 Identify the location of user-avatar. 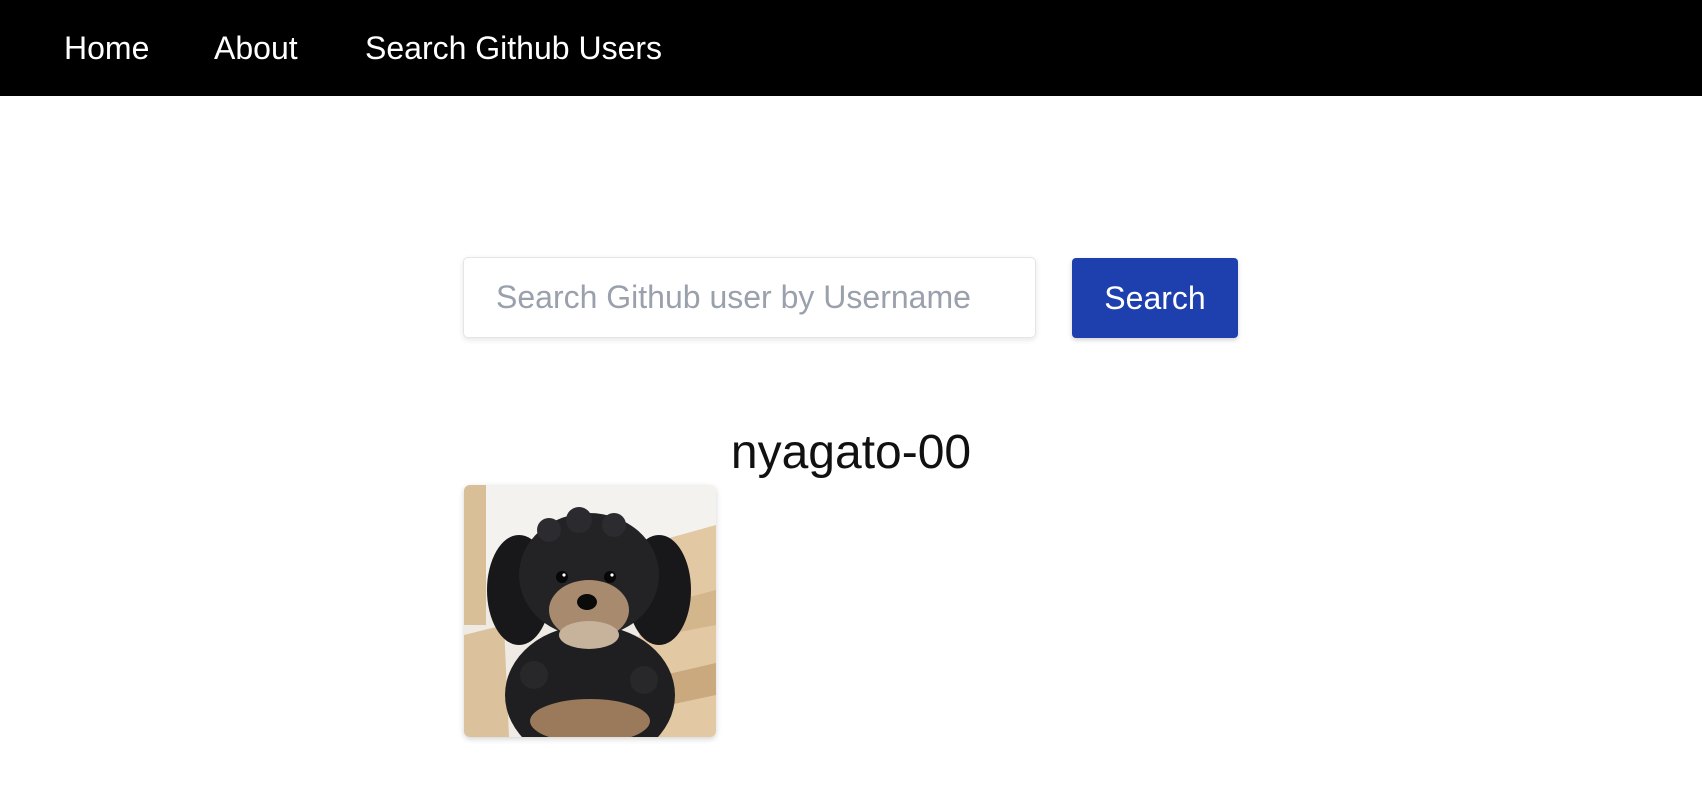
(590, 611).